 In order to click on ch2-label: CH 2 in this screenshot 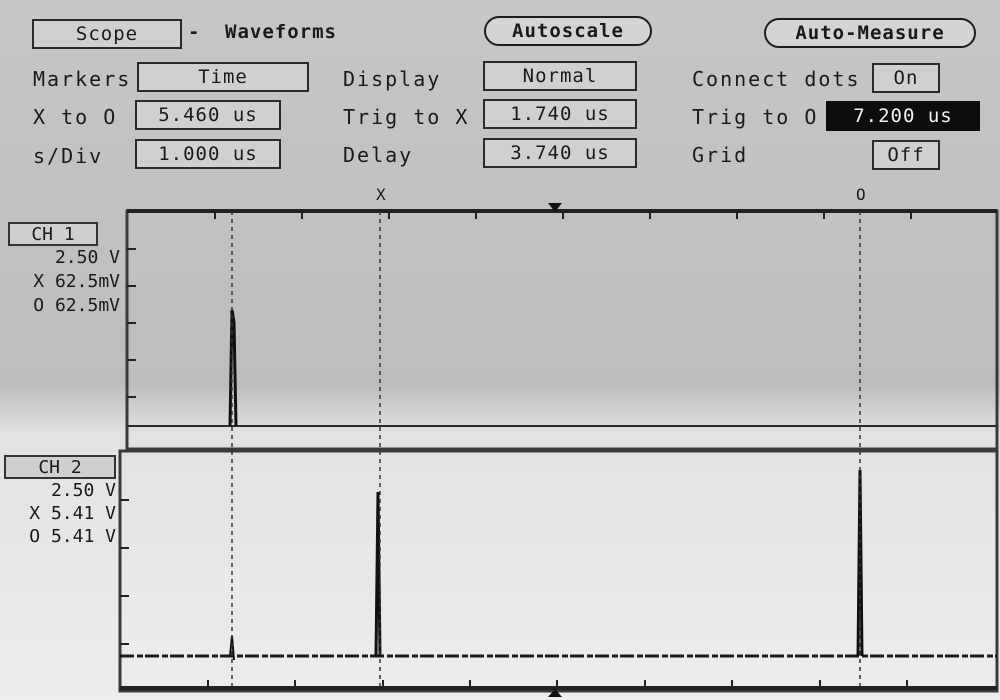, I will do `click(60, 467)`.